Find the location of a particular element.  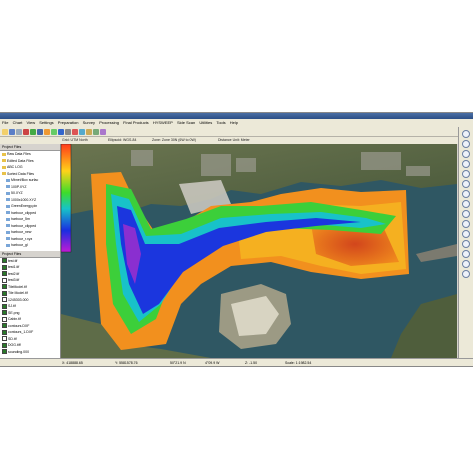

globe-icon is located at coordinates (40, 131).